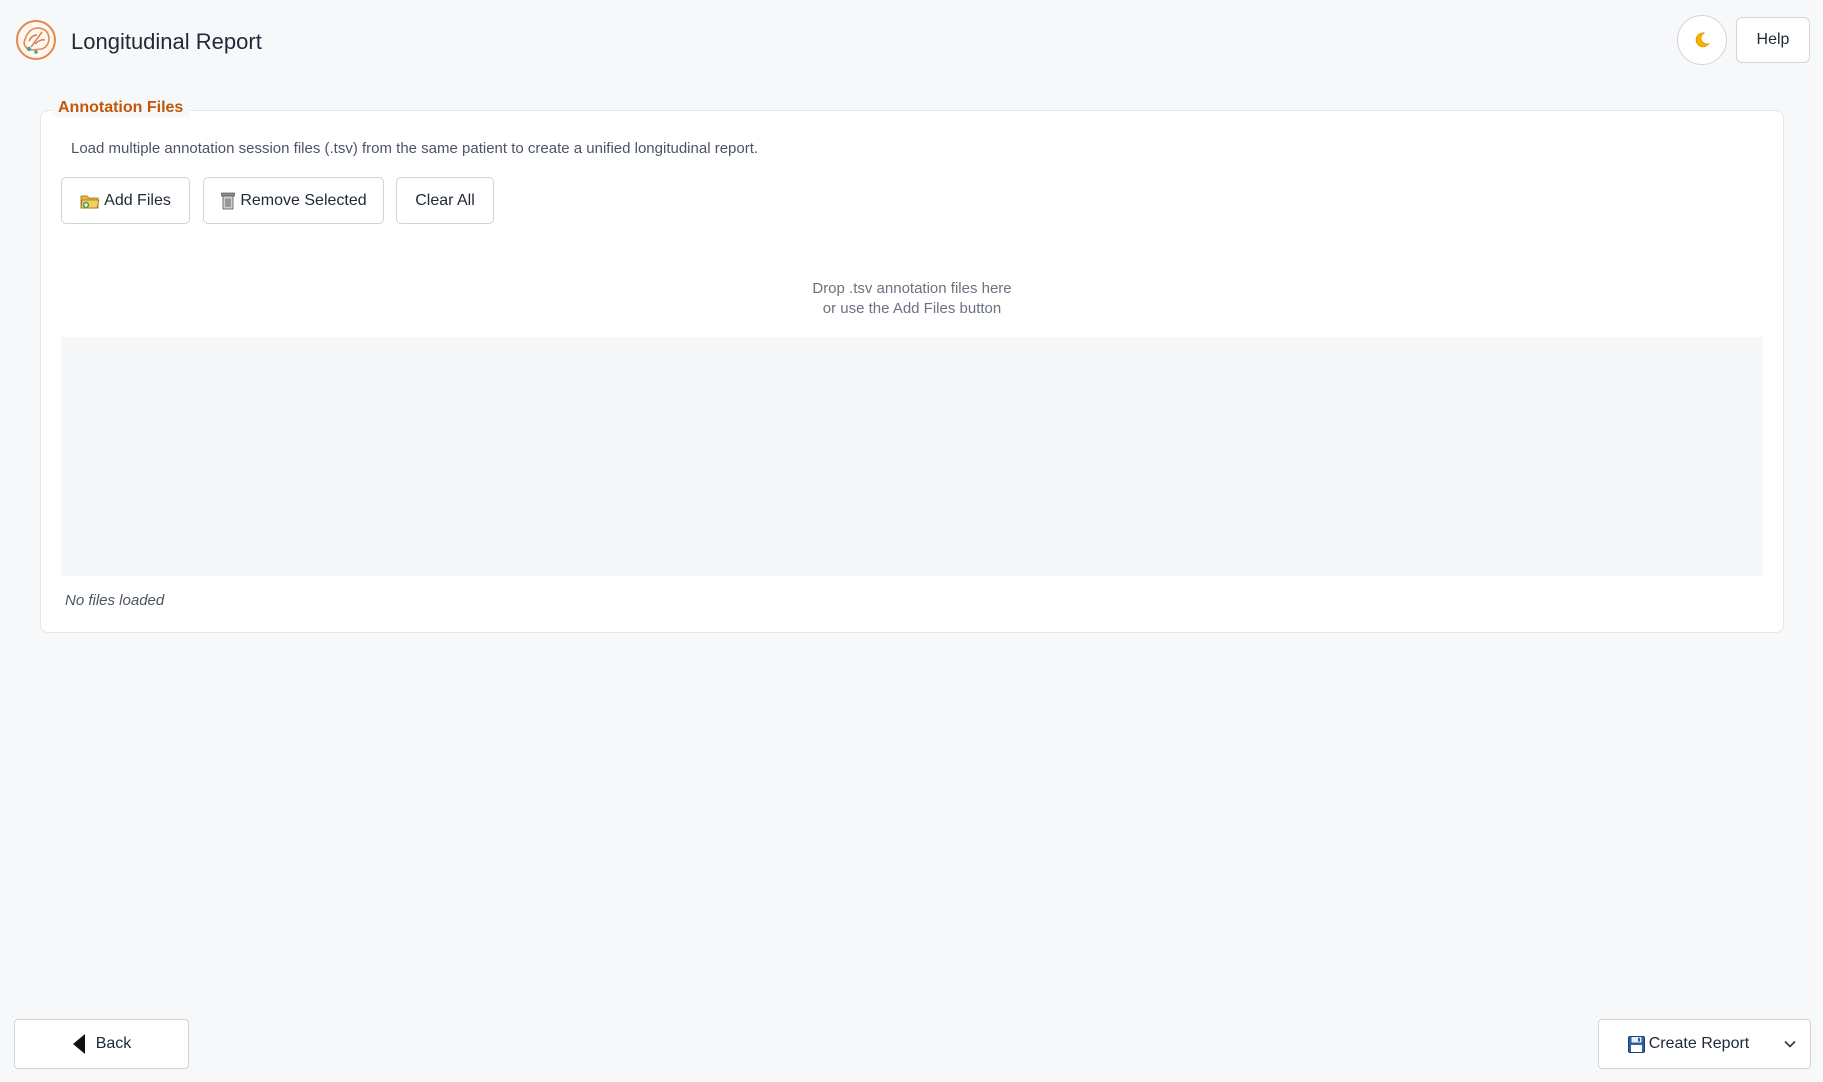 Image resolution: width=1823 pixels, height=1082 pixels. I want to click on create-report-button: Create Report, so click(1704, 1044).